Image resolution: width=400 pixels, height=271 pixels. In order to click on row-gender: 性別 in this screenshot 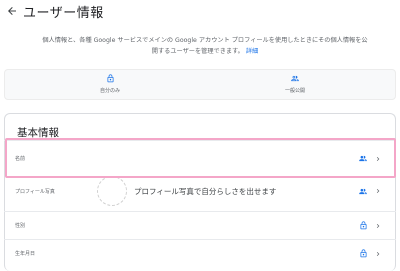, I will do `click(200, 225)`.